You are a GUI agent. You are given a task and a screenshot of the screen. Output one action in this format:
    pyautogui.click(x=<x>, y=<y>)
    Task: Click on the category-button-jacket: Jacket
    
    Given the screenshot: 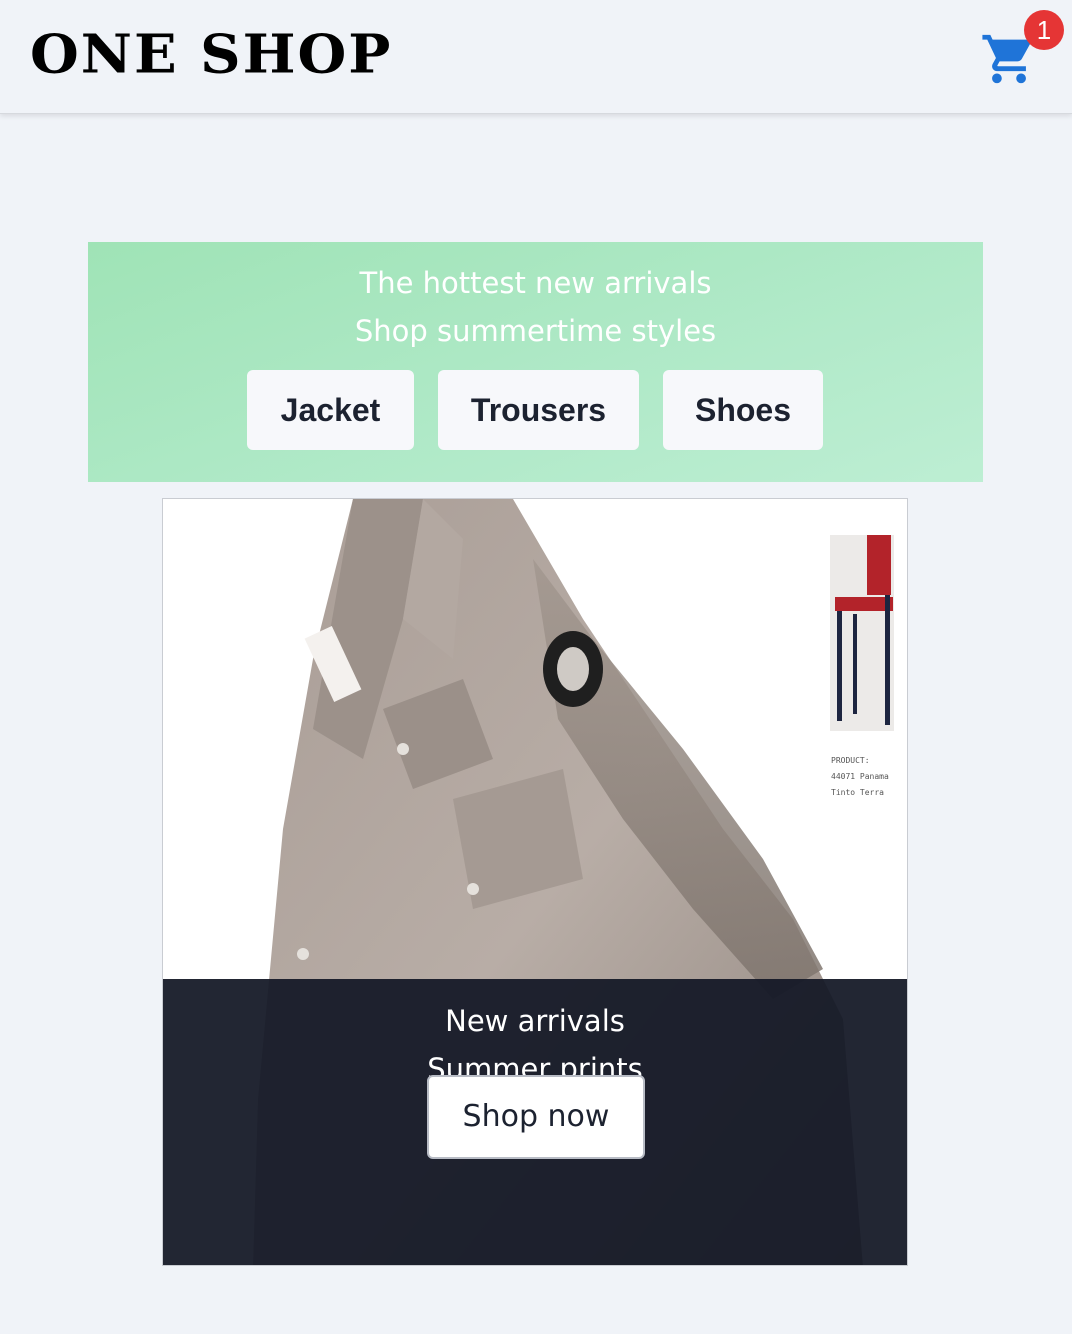 What is the action you would take?
    pyautogui.click(x=330, y=410)
    